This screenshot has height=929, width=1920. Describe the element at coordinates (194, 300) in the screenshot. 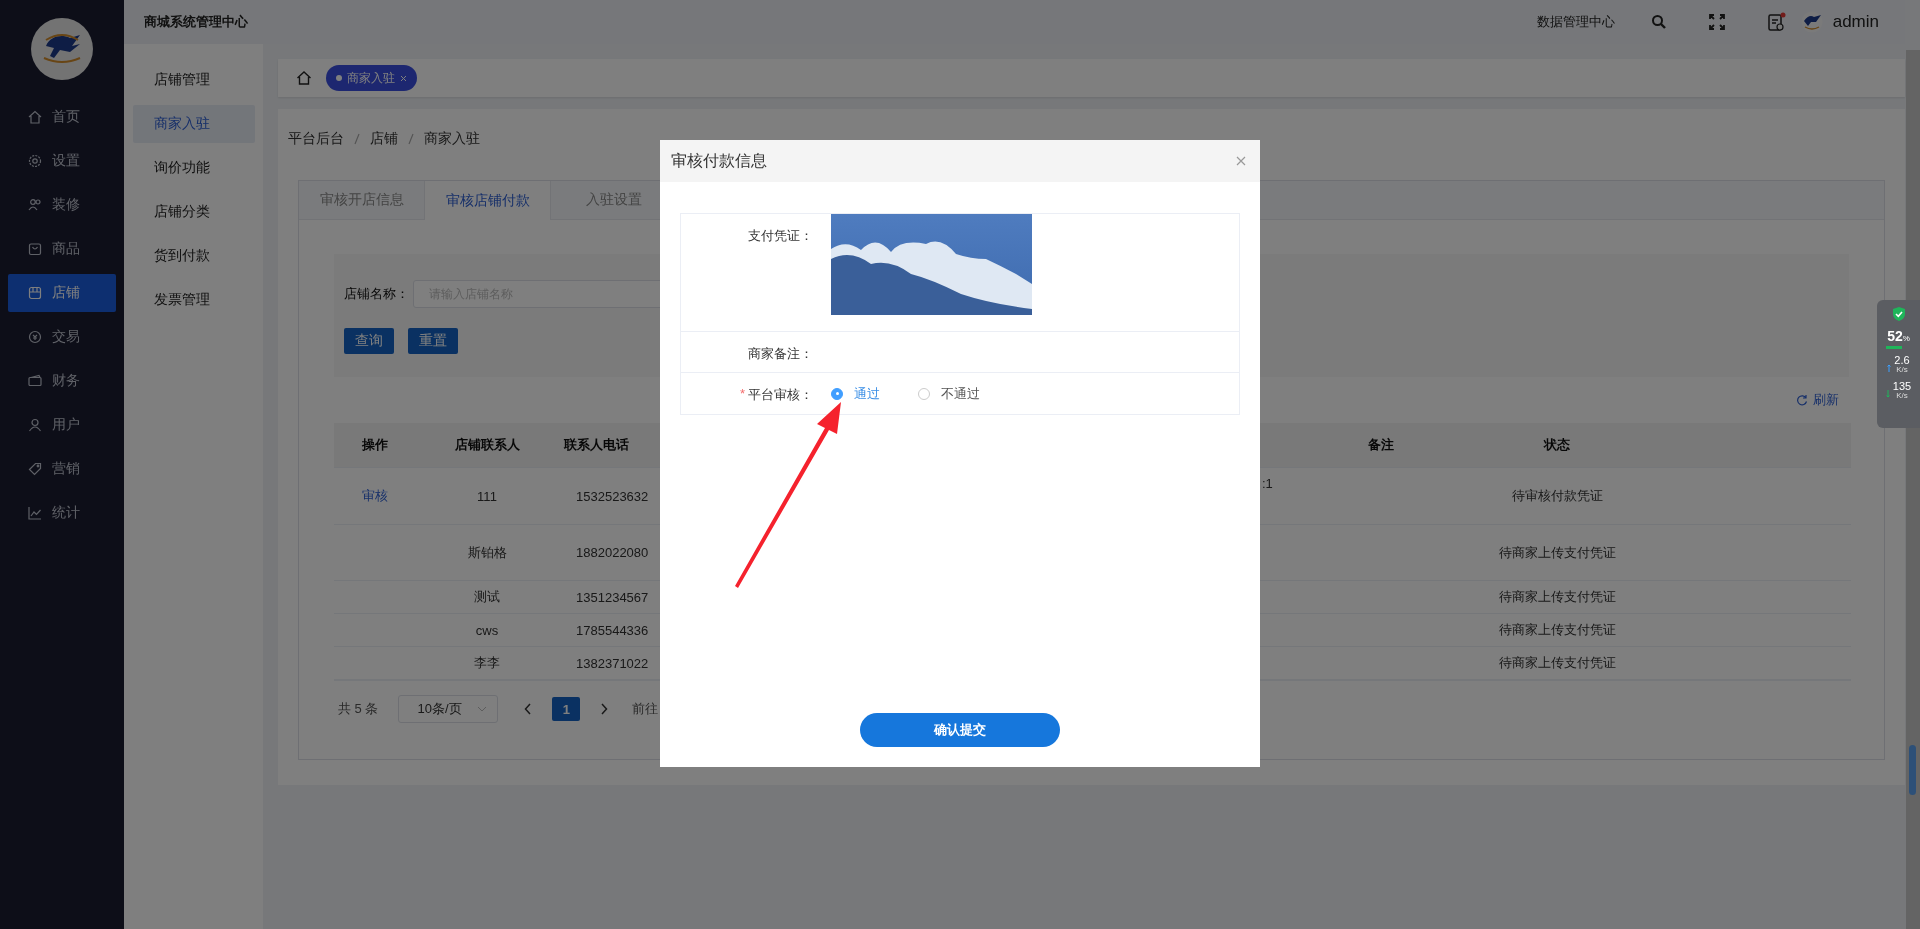

I see `submenu-item: 发票管理` at that location.